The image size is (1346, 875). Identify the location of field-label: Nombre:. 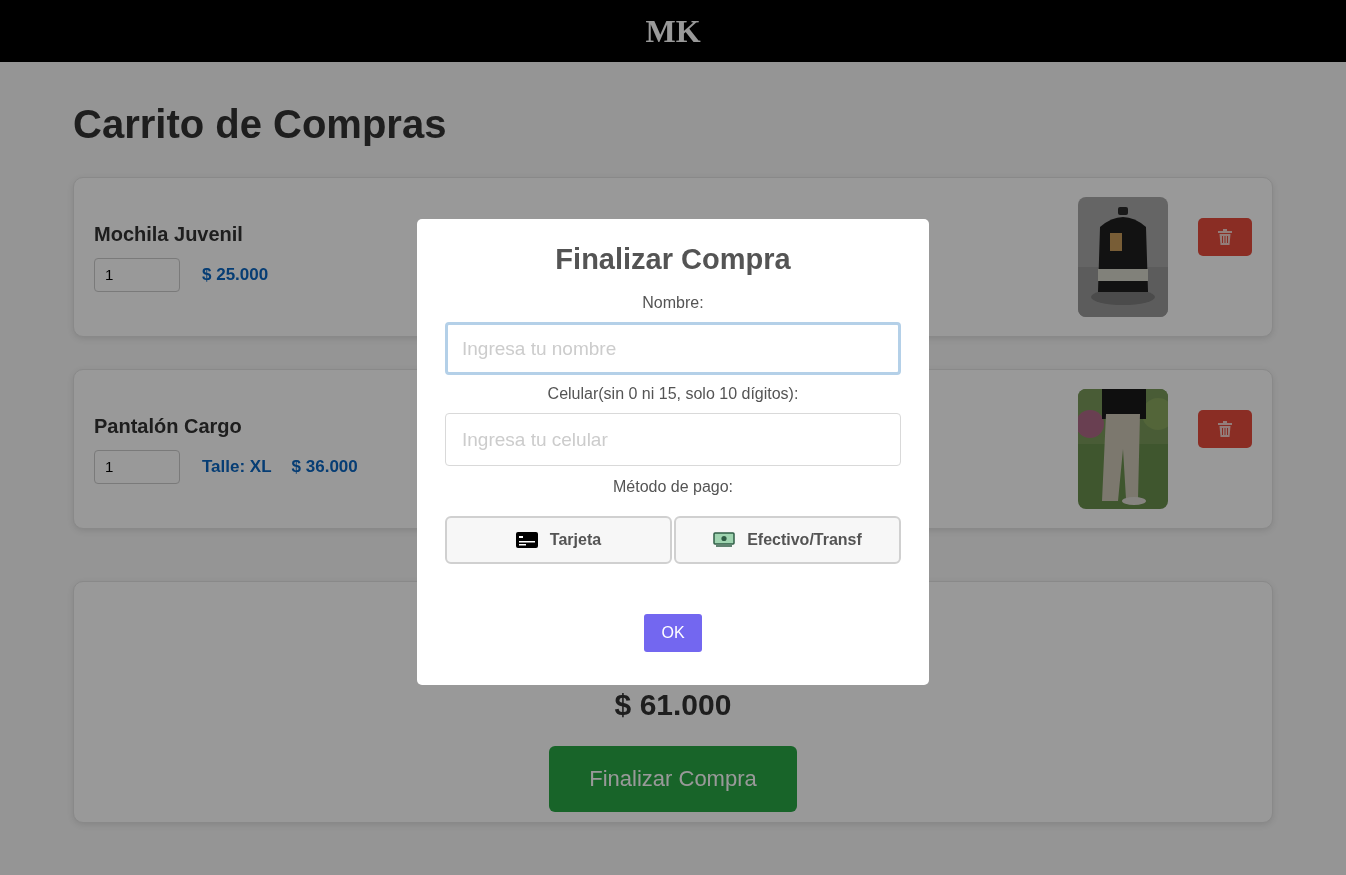
(673, 303).